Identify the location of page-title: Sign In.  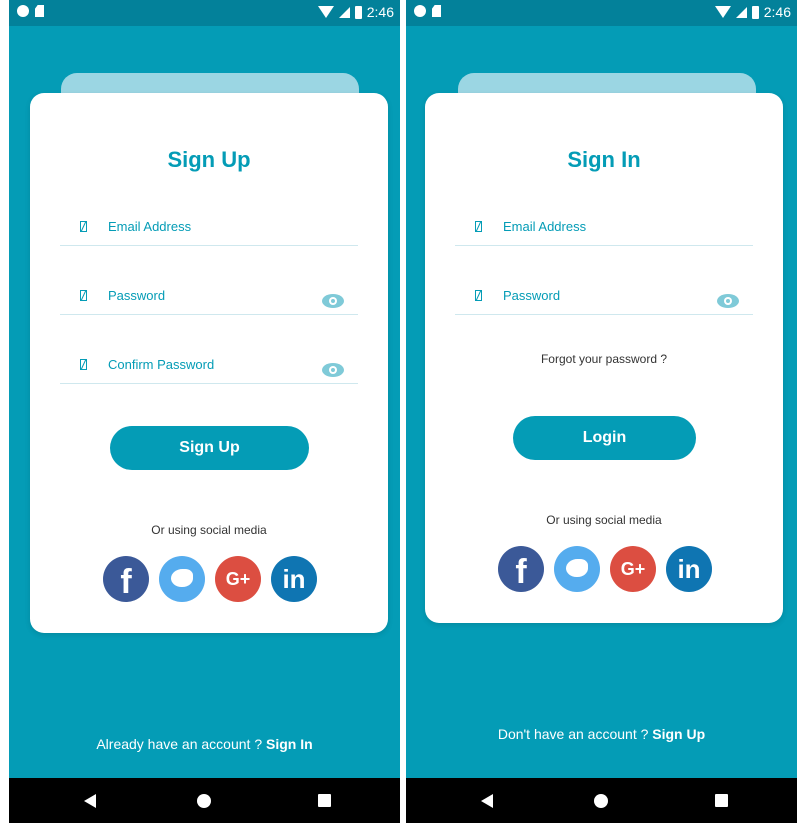
(604, 159).